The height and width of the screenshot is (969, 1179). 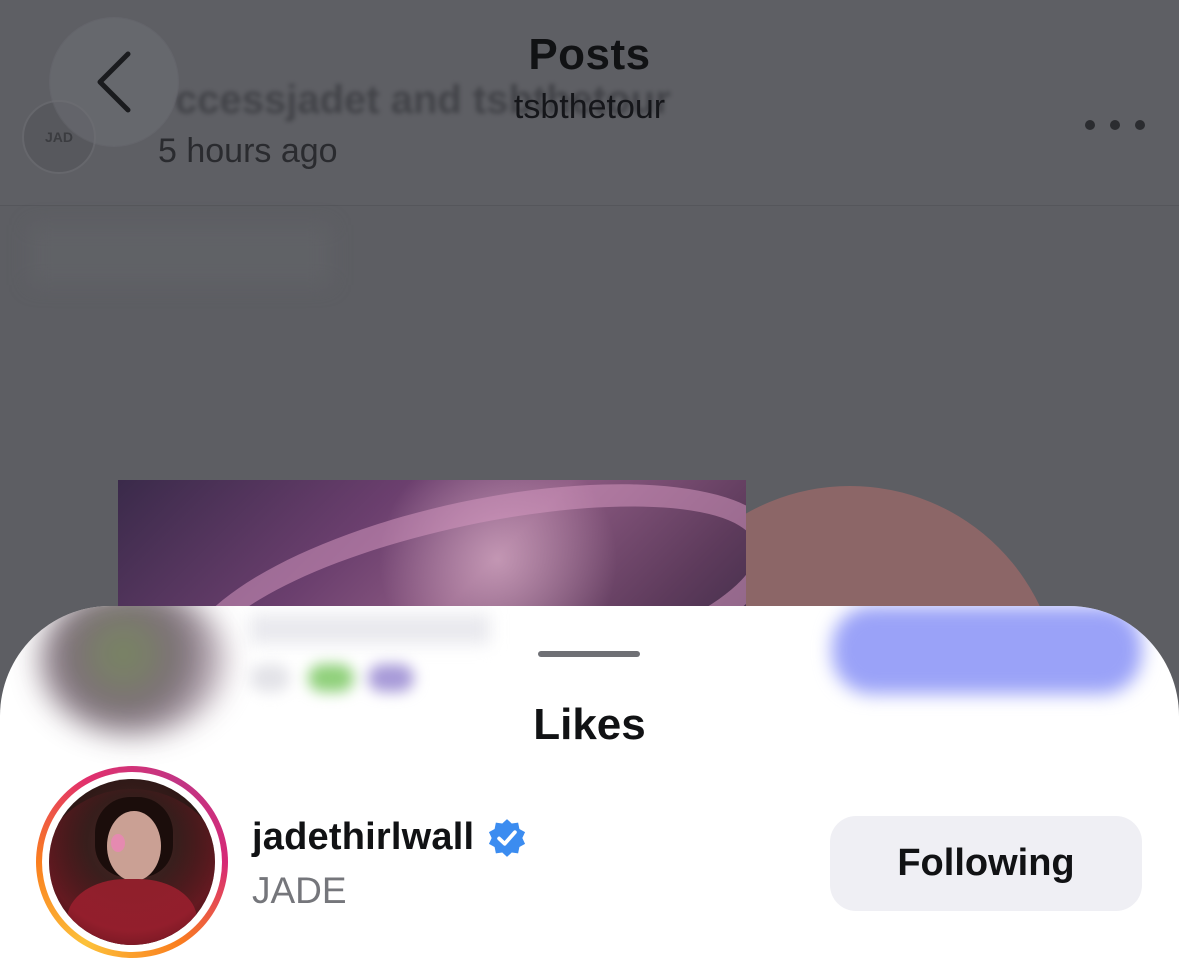 I want to click on blurred-caption, so click(x=180, y=255).